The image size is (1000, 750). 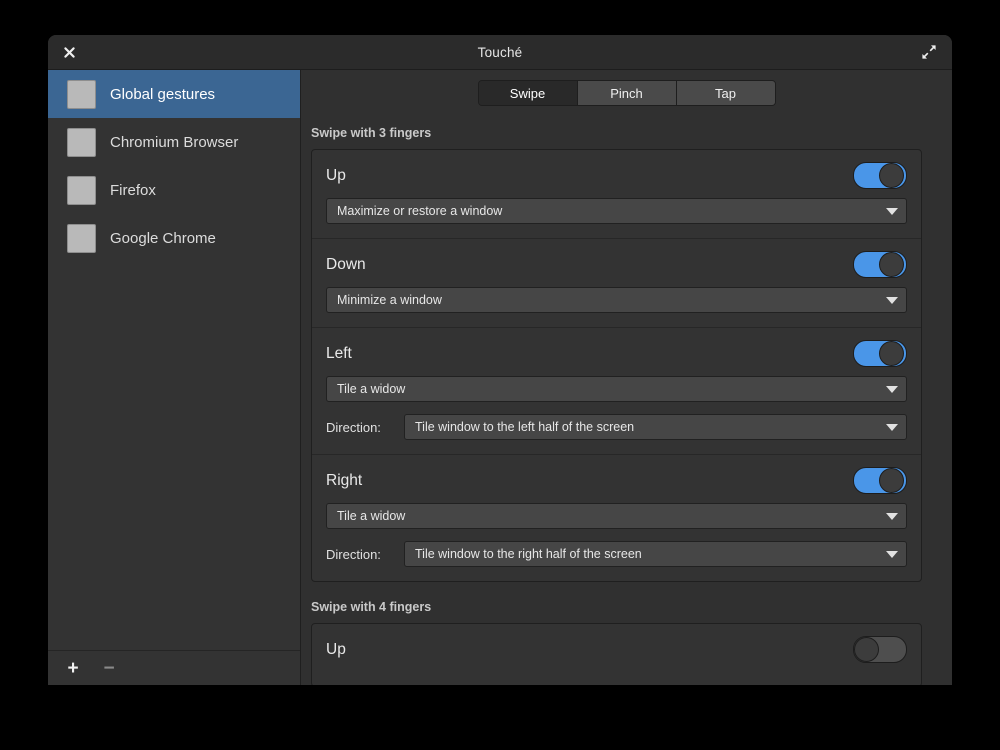 I want to click on sidebar-item-global-gestures: Global gestures, so click(x=174, y=94).